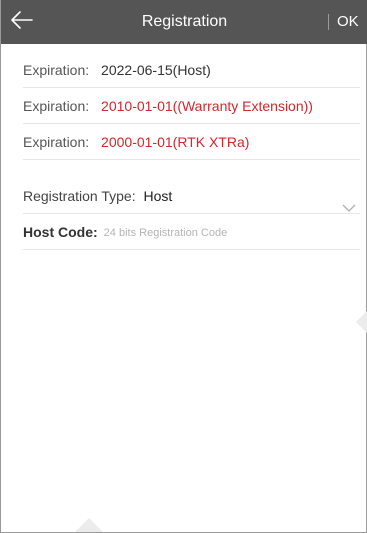  What do you see at coordinates (191, 196) in the screenshot?
I see `registration-type-select: Registration Type: Host` at bounding box center [191, 196].